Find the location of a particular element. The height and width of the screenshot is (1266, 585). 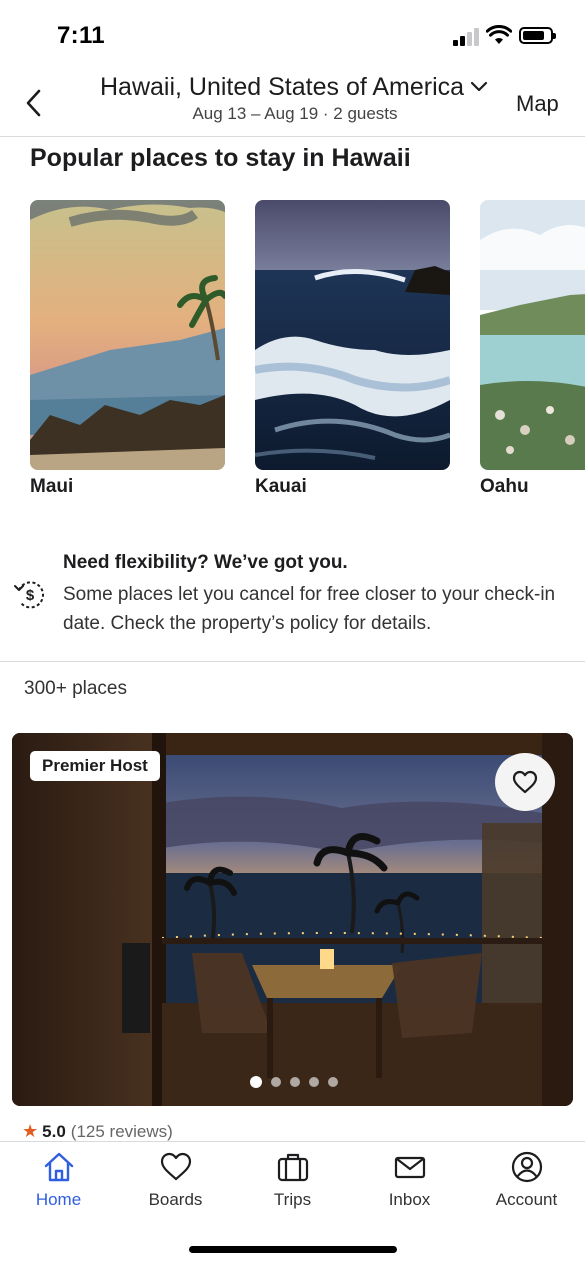

home-icon is located at coordinates (58, 1167).